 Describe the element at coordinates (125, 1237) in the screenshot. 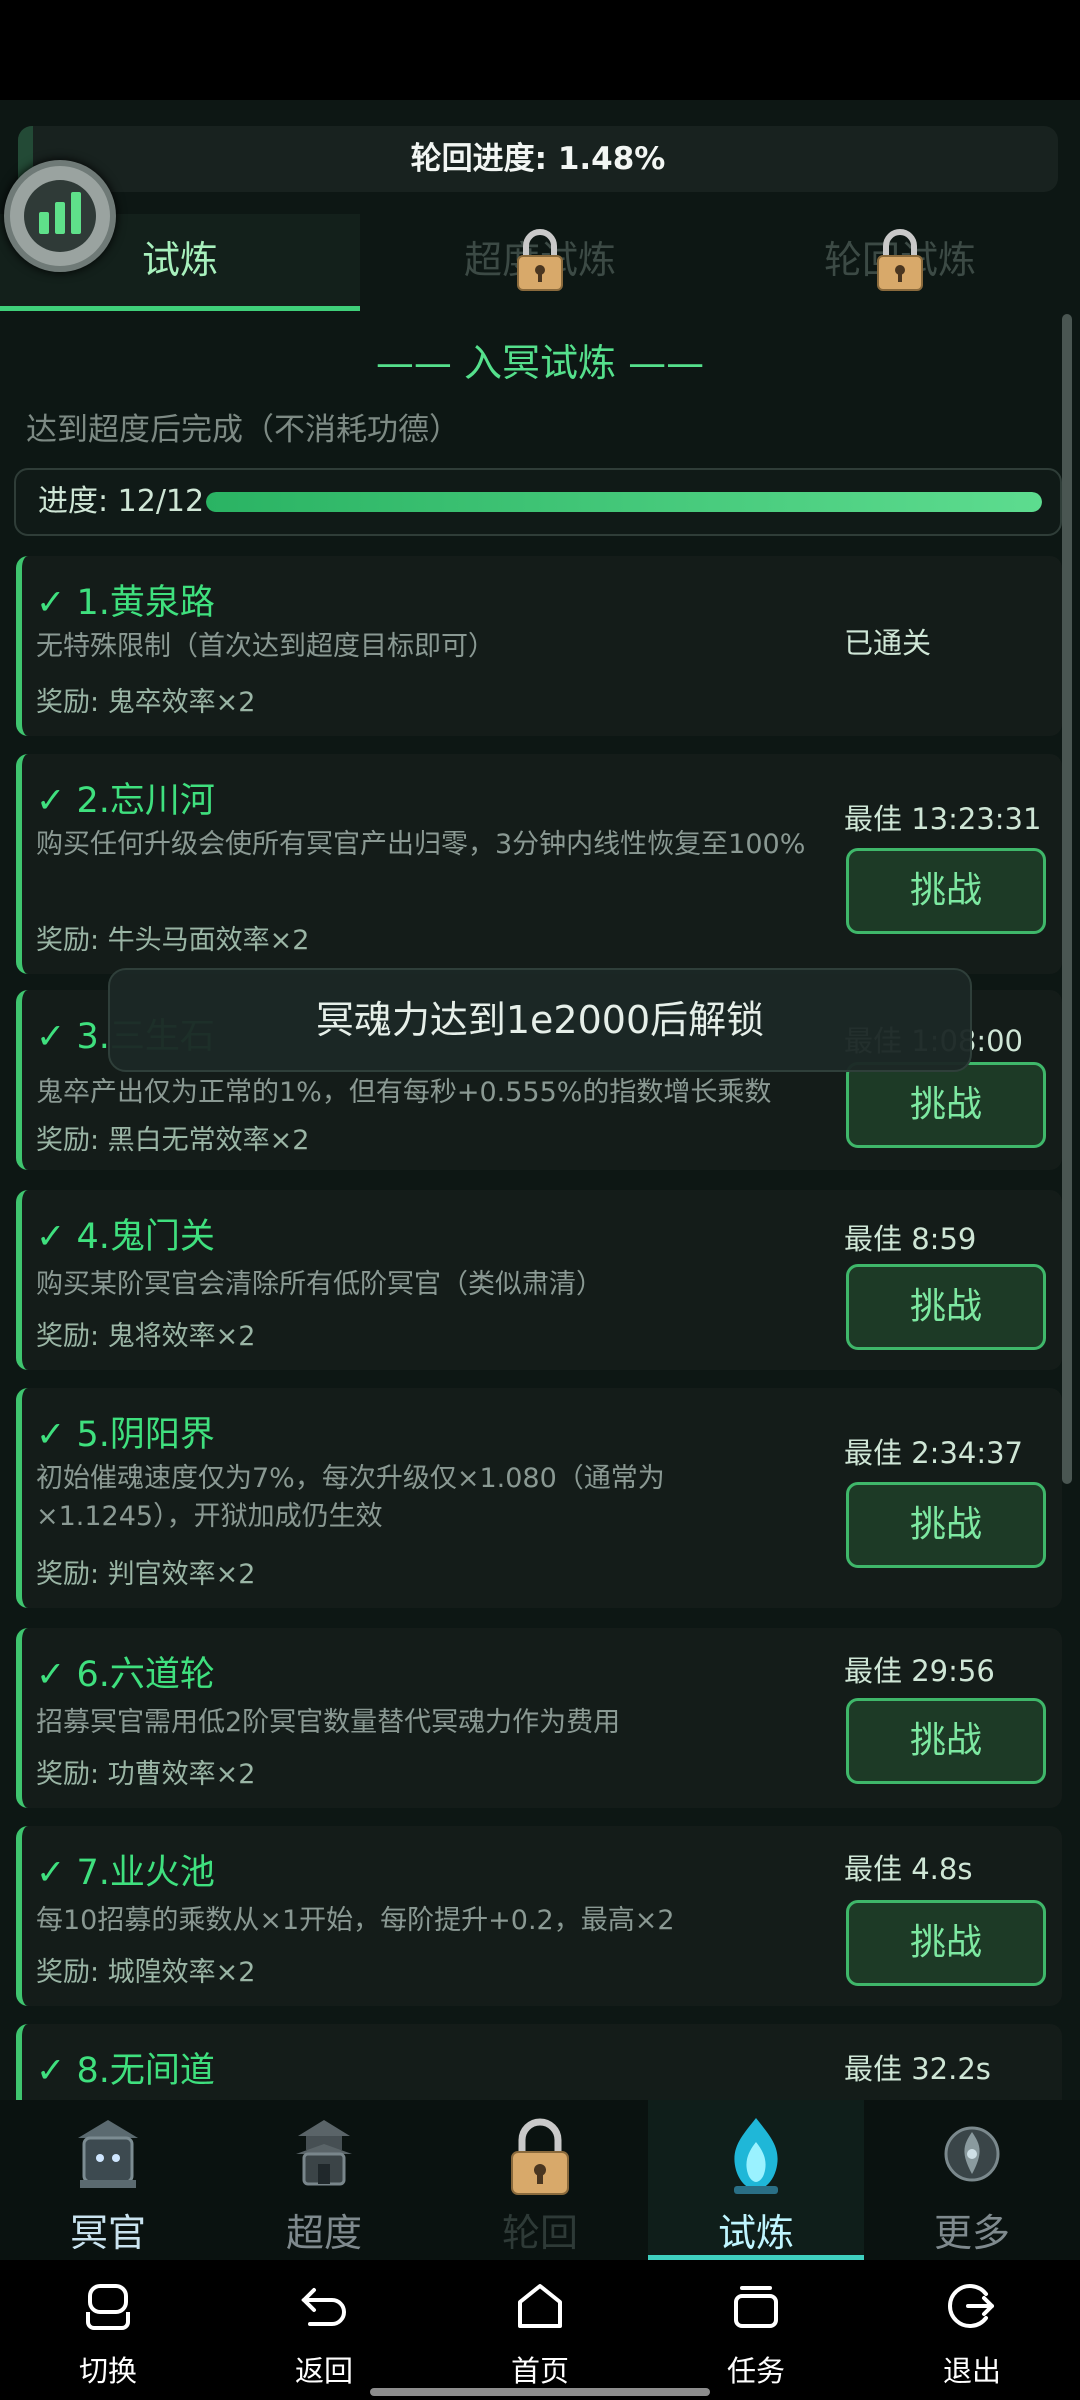

I see `trial-name: ✓ 4.鬼门关` at that location.